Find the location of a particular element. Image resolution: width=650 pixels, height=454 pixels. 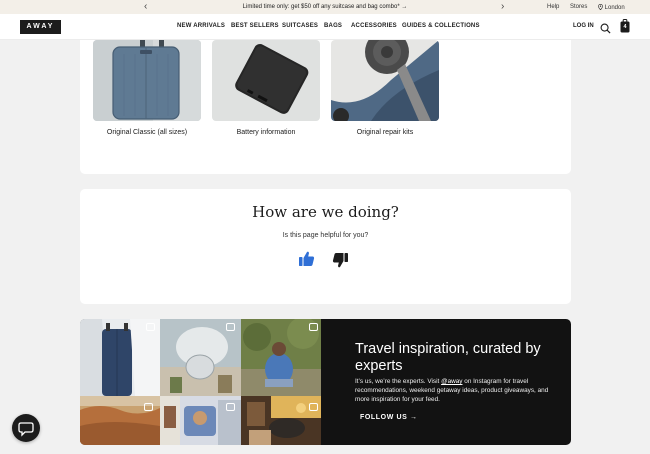

nav-suitcases: SUITCASES is located at coordinates (300, 26).